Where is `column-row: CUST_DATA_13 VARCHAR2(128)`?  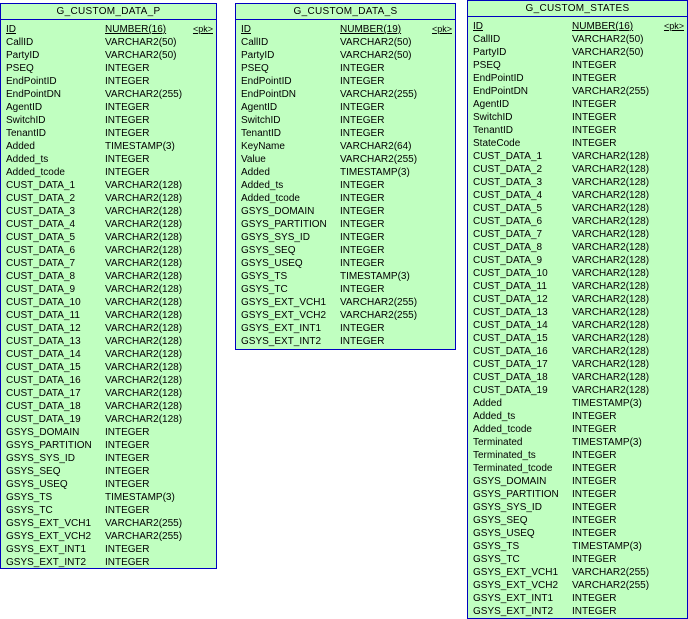
column-row: CUST_DATA_13 VARCHAR2(128) is located at coordinates (108, 341).